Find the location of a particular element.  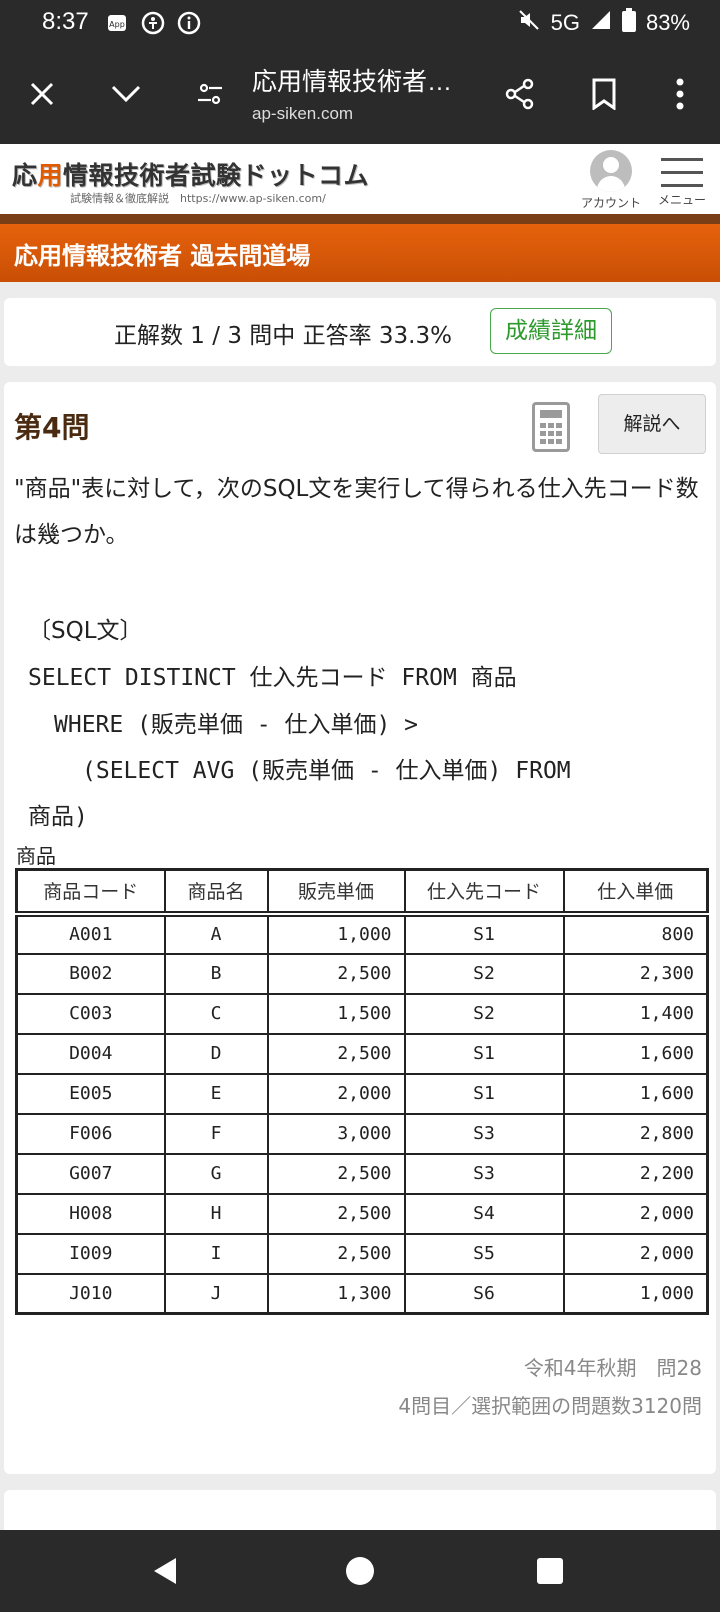

table-row: G007 G 2,500 S3 2,200 is located at coordinates (362, 1173).